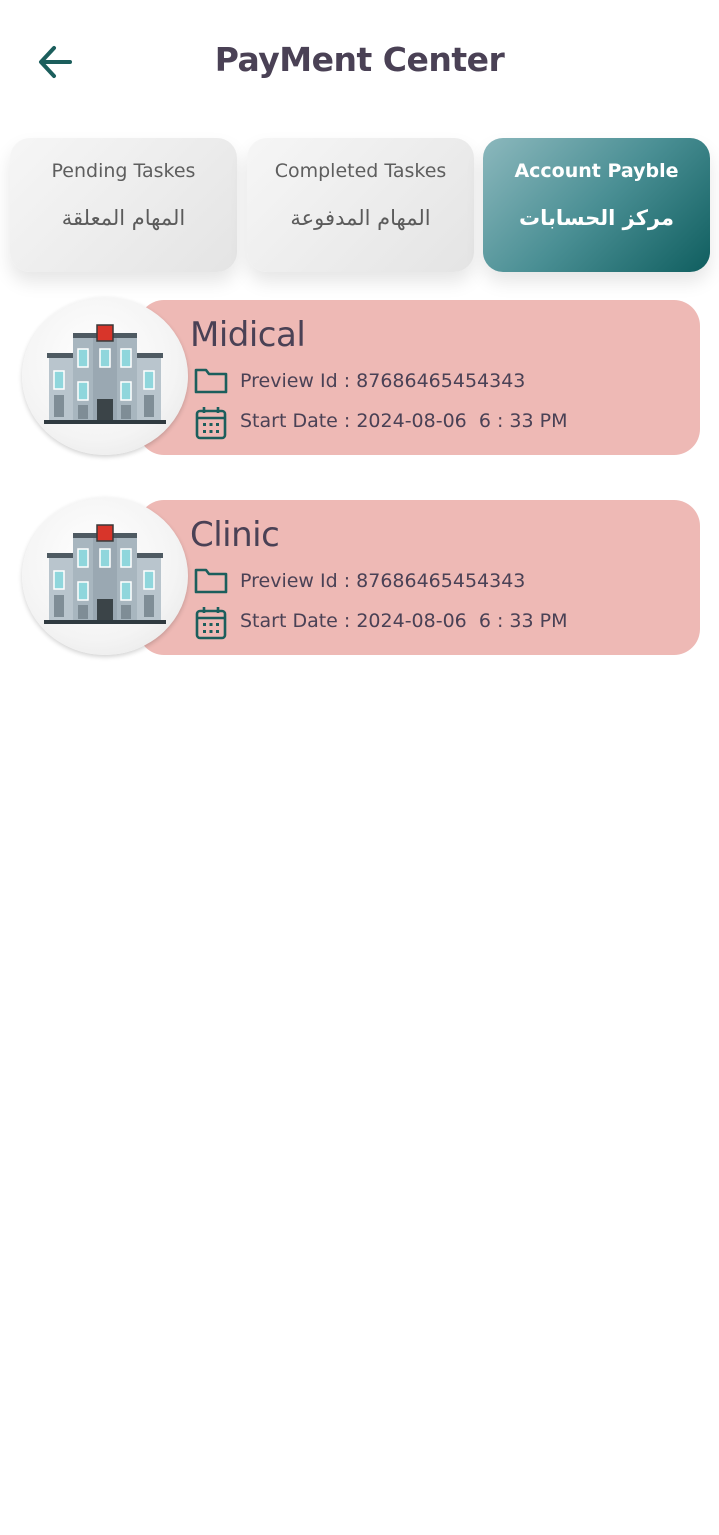  Describe the element at coordinates (596, 171) in the screenshot. I see `tab-label-en: Account Payble` at that location.